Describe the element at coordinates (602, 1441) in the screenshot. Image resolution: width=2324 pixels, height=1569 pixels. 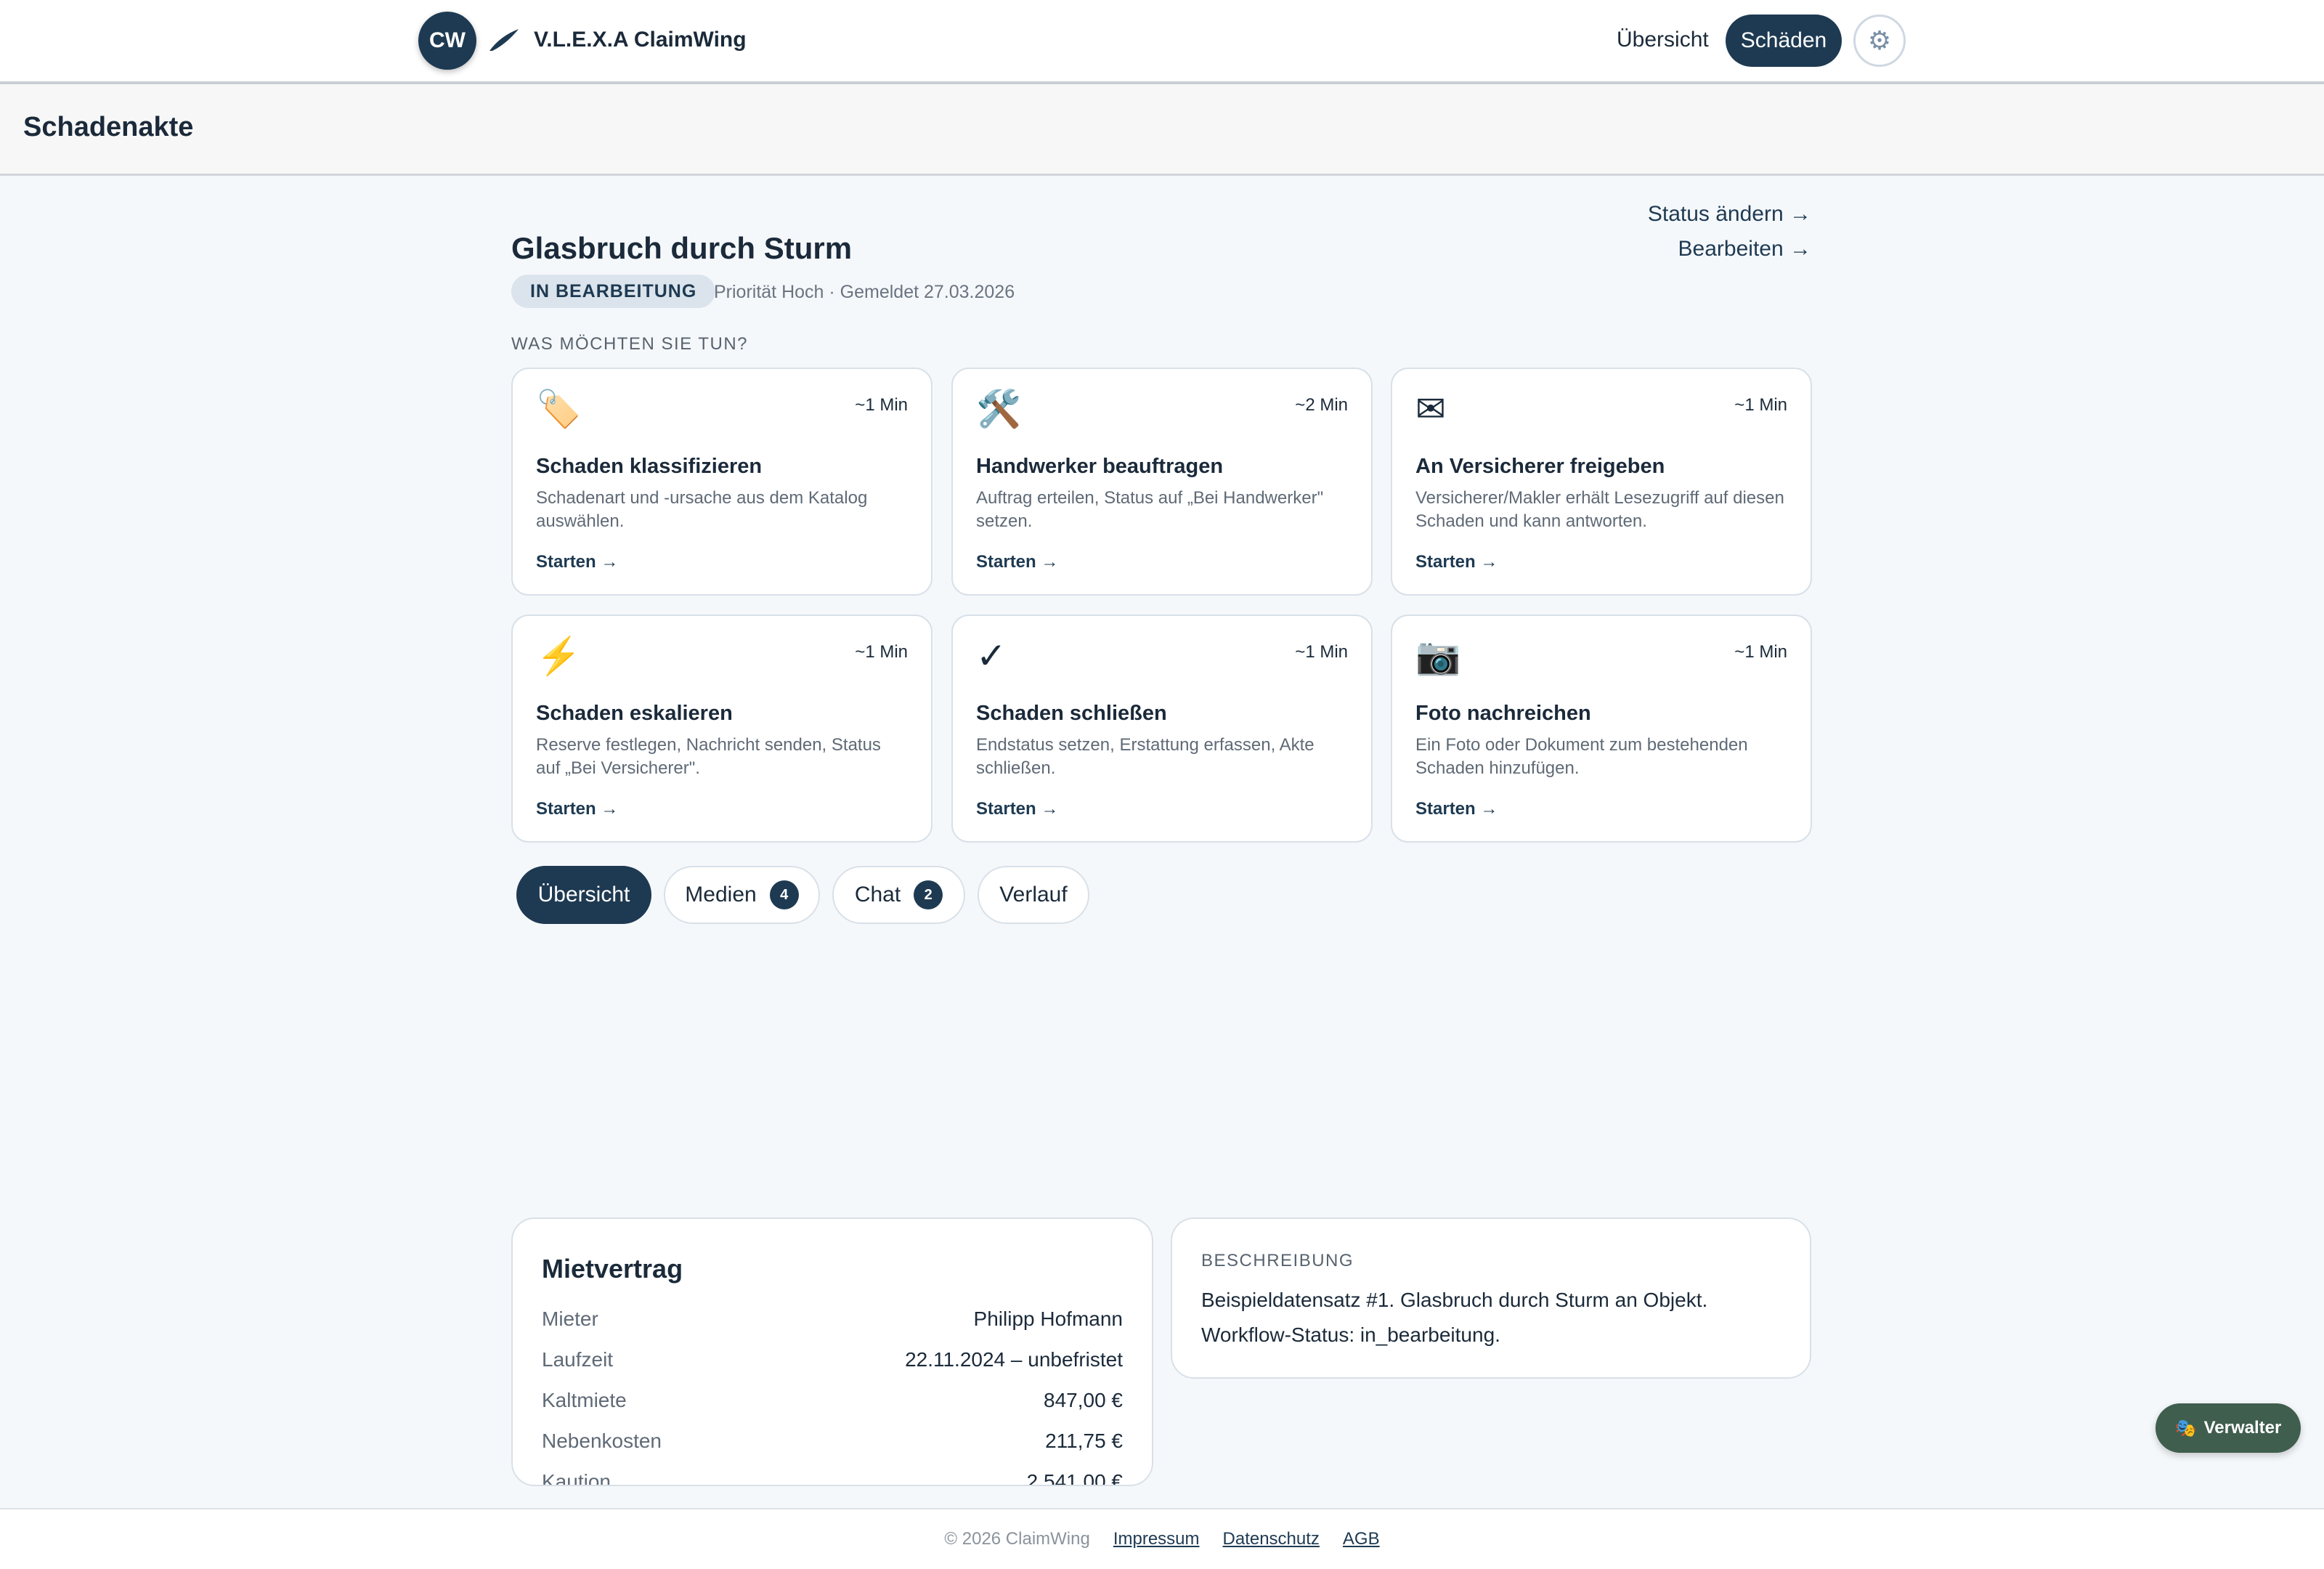
I see `lease-key: Nebenkosten` at that location.